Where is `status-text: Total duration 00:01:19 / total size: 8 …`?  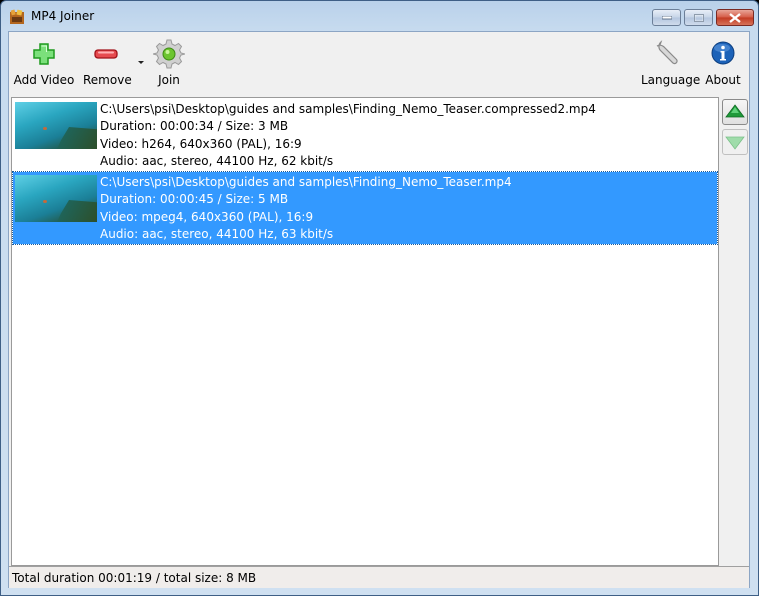 status-text: Total duration 00:01:19 / total size: 8 … is located at coordinates (134, 578).